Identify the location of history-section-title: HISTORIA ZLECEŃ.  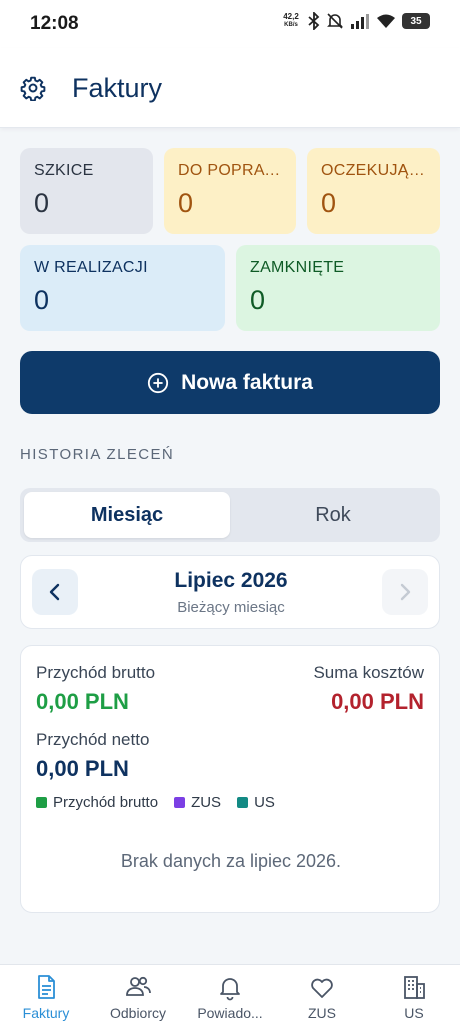
(97, 454).